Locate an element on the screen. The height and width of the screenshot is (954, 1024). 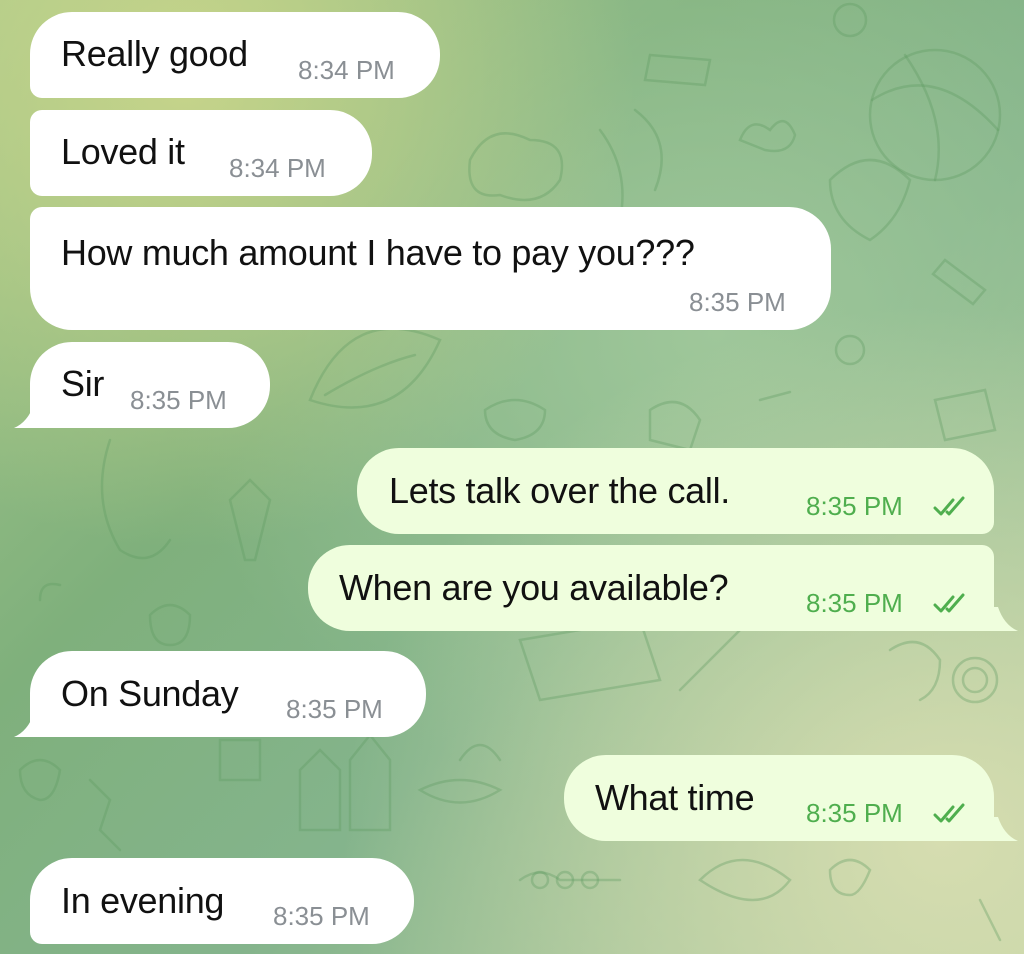
message-text: Sir is located at coordinates (83, 383).